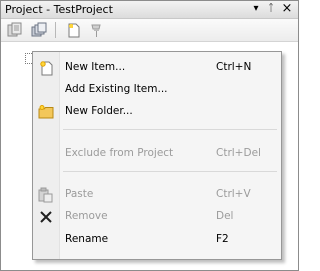 Image resolution: width=320 pixels, height=271 pixels. Describe the element at coordinates (238, 153) in the screenshot. I see `menu-item-shortcut: Ctrl+Del` at that location.